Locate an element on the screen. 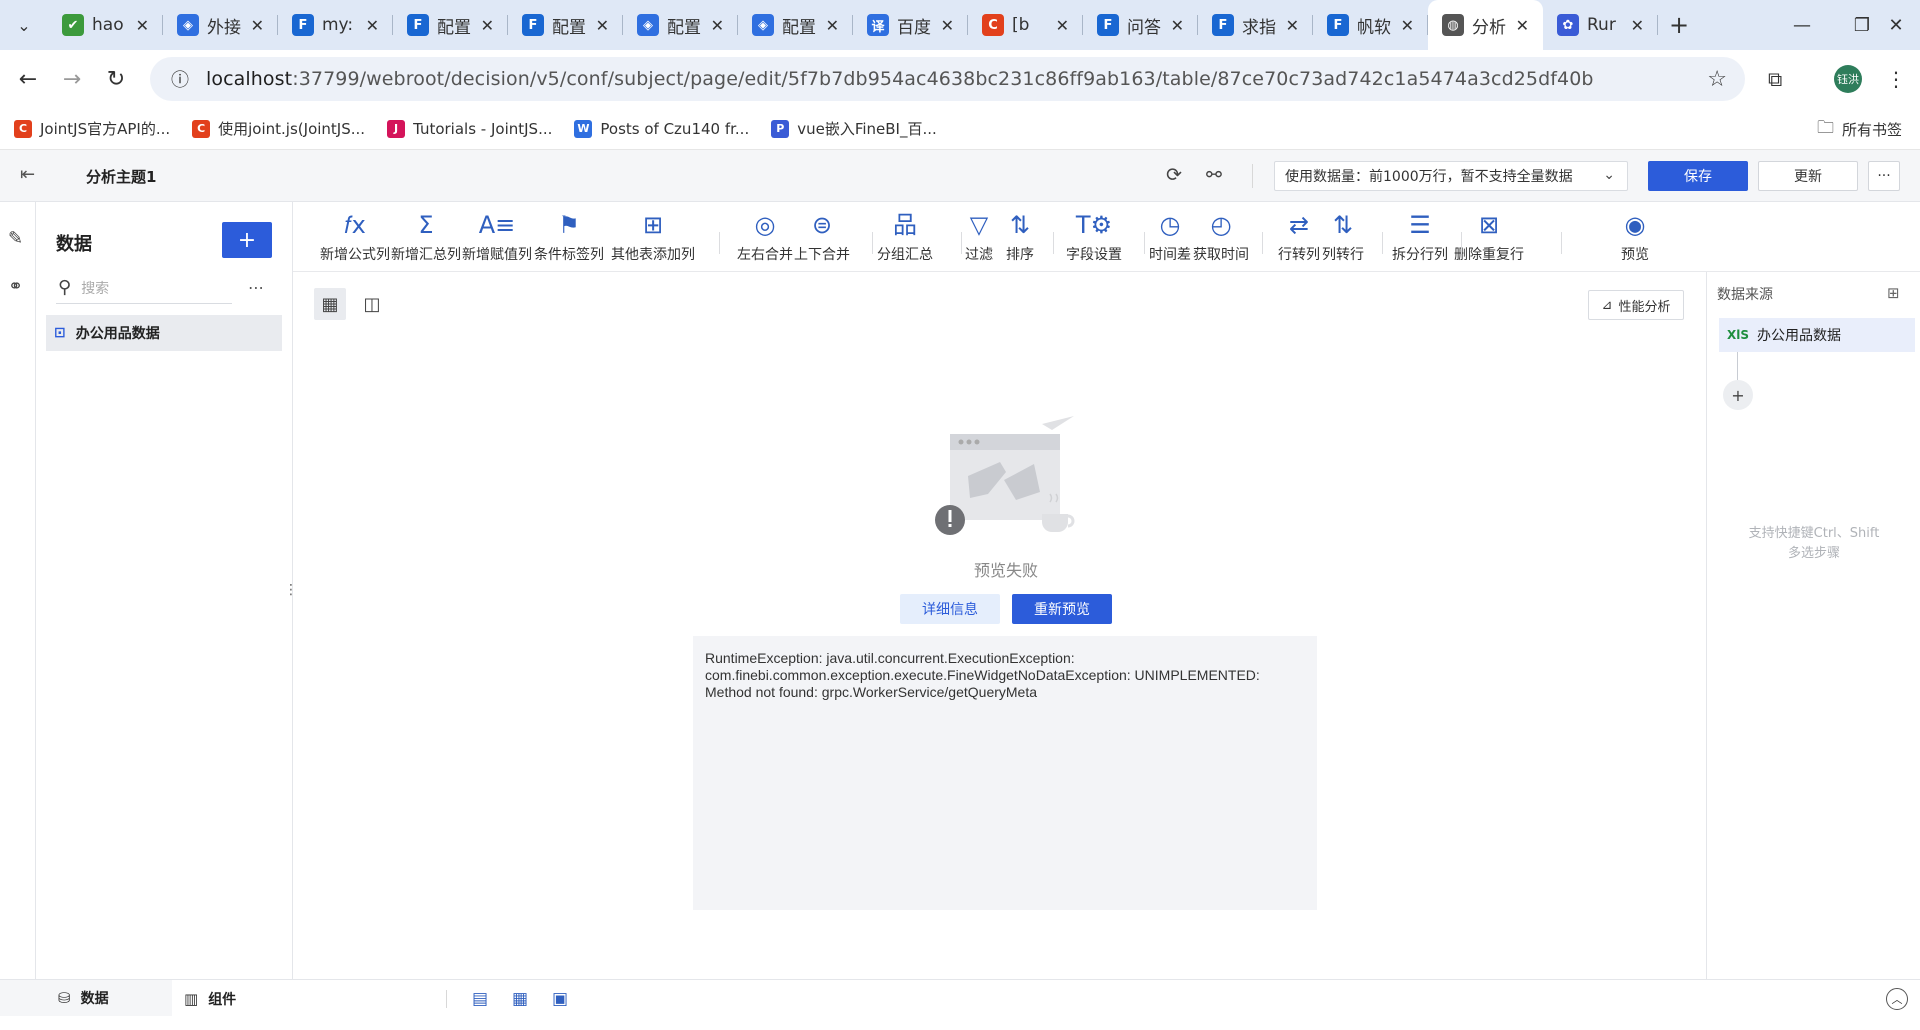 Image resolution: width=1920 pixels, height=1030 pixels. browser-tab: F 问答 ✕ is located at coordinates (1140, 25).